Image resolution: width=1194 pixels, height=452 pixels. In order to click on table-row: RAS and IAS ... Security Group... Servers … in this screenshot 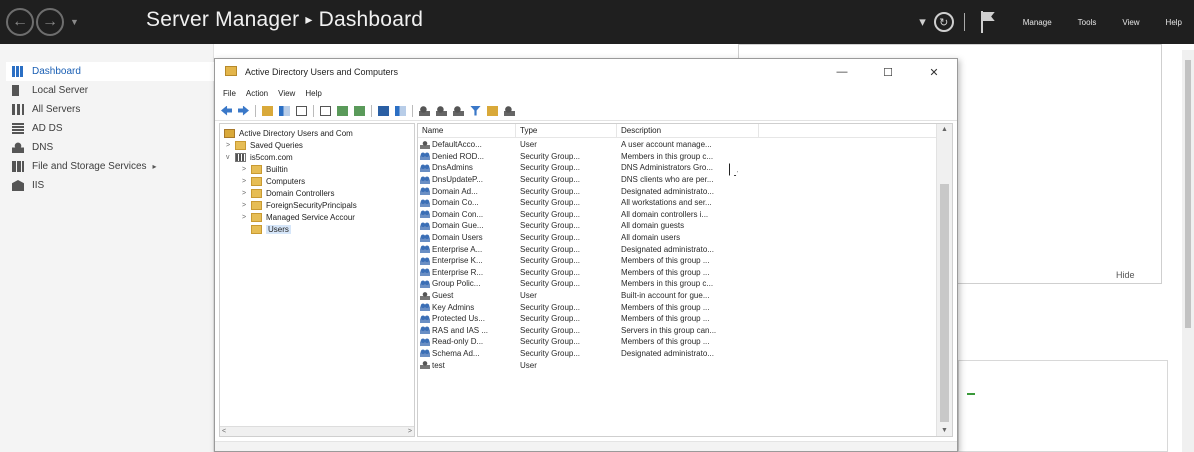, I will do `click(678, 331)`.